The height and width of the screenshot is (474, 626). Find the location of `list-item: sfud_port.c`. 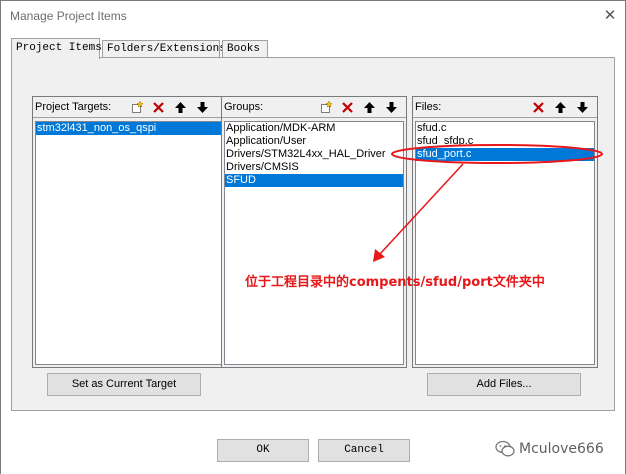

list-item: sfud_port.c is located at coordinates (505, 154).